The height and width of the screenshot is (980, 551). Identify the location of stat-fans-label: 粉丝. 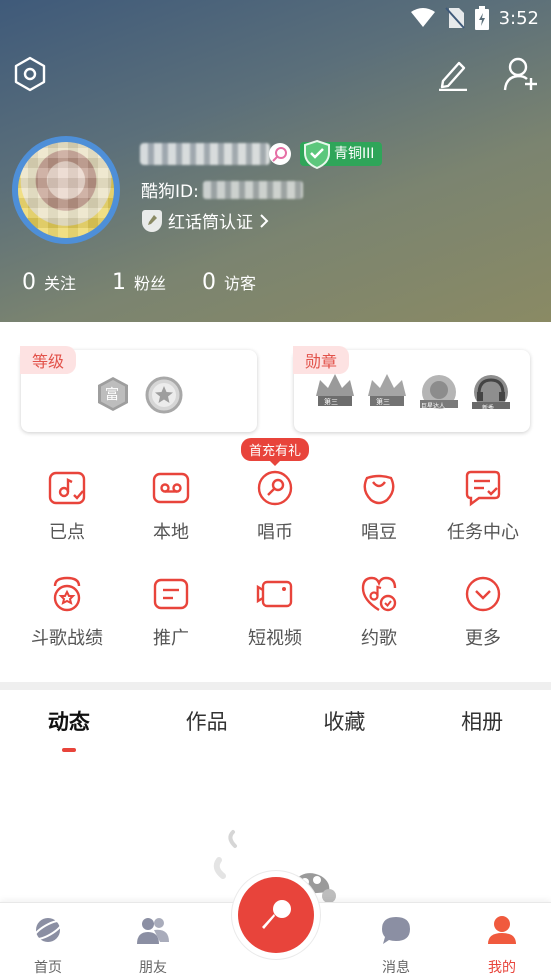
(150, 283).